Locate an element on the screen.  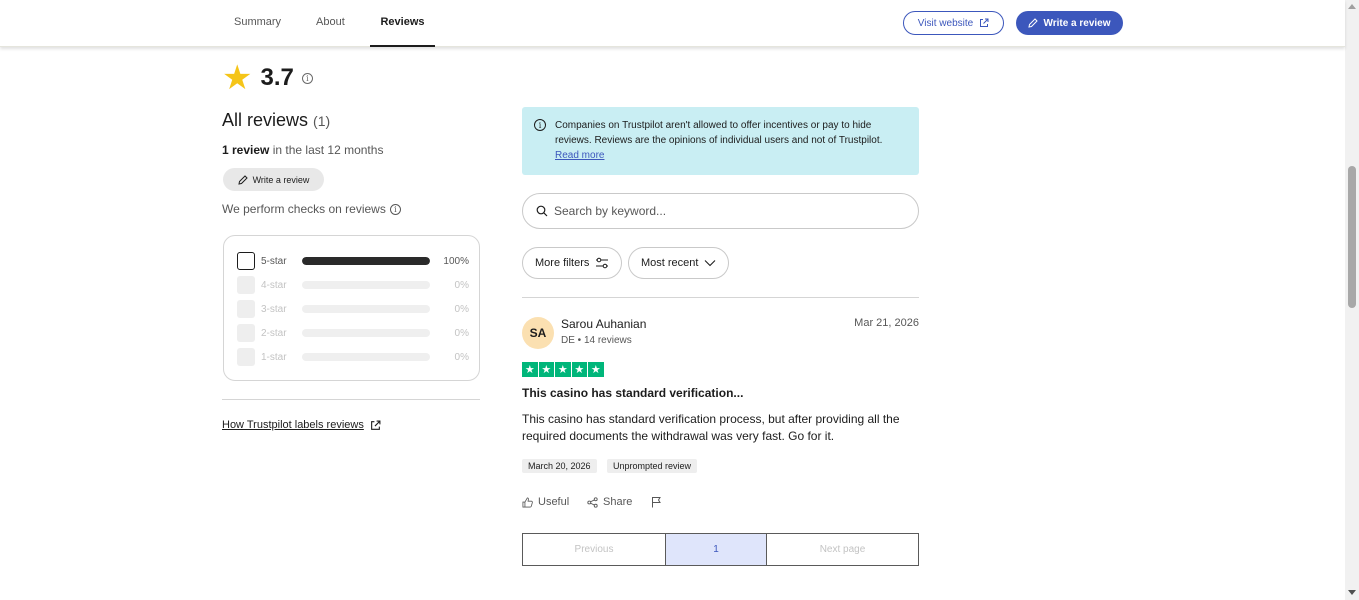
star-filter-label: 1-star is located at coordinates (274, 357).